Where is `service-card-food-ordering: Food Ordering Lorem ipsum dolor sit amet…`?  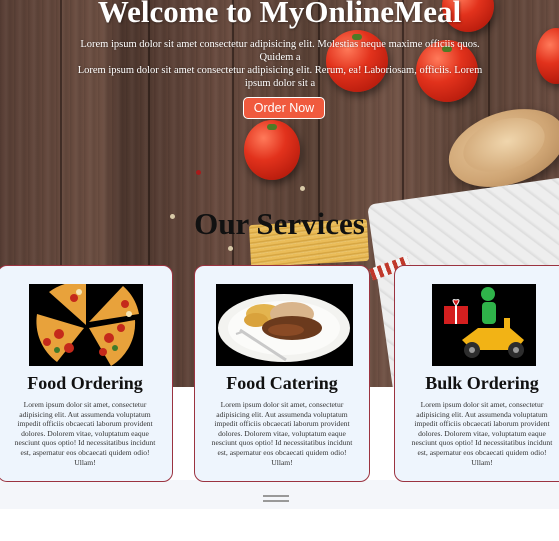 service-card-food-ordering: Food Ordering Lorem ipsum dolor sit amet… is located at coordinates (86, 373).